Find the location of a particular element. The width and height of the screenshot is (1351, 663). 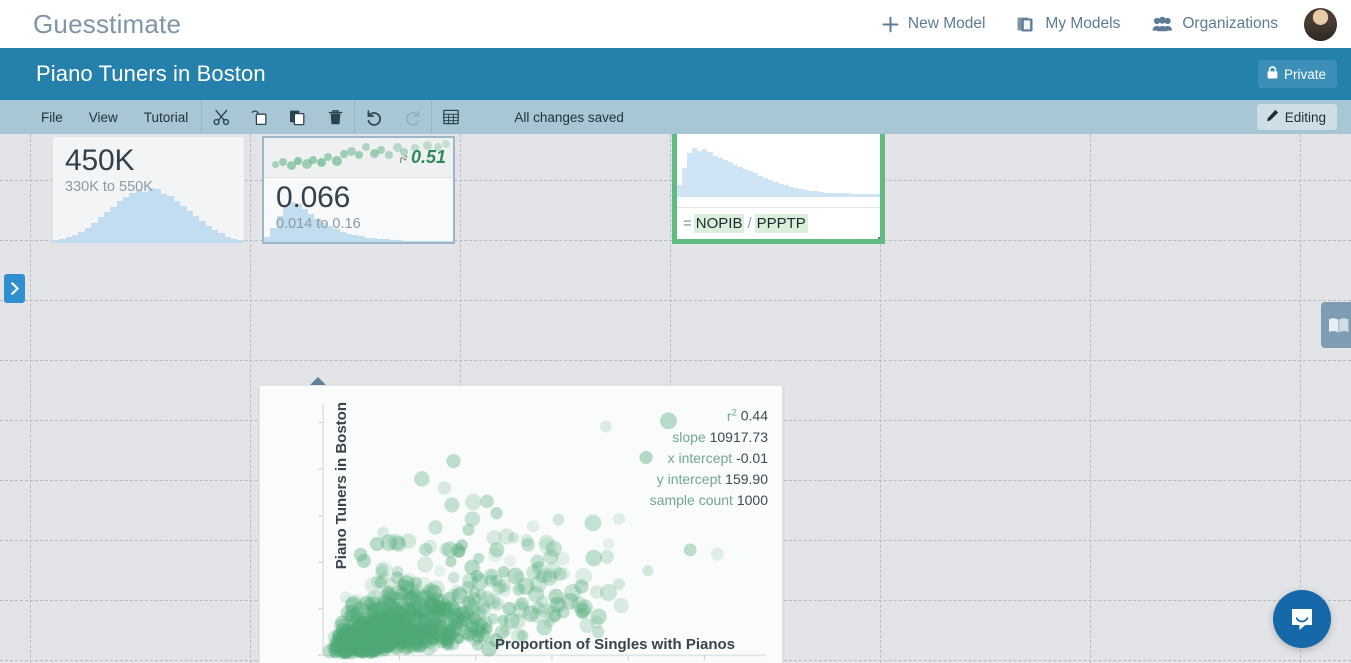

r2-label: r² is located at coordinates (403, 160).